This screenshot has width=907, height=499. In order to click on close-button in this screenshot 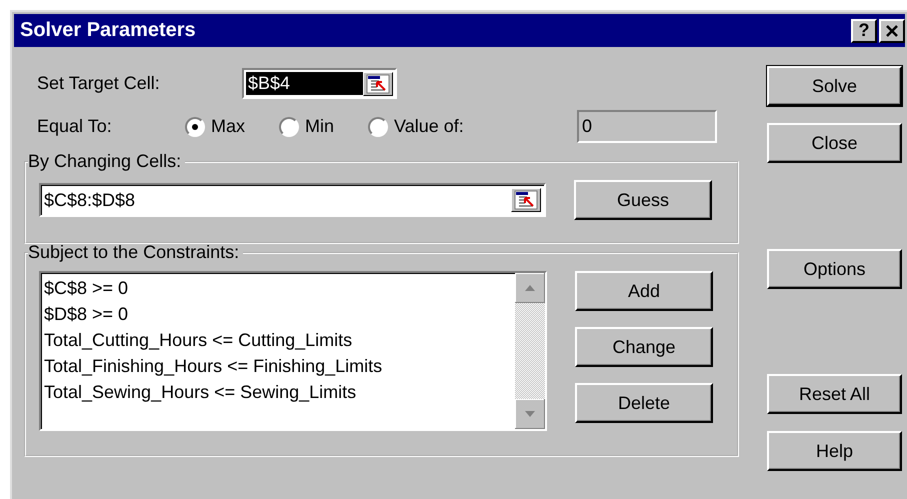, I will do `click(892, 30)`.